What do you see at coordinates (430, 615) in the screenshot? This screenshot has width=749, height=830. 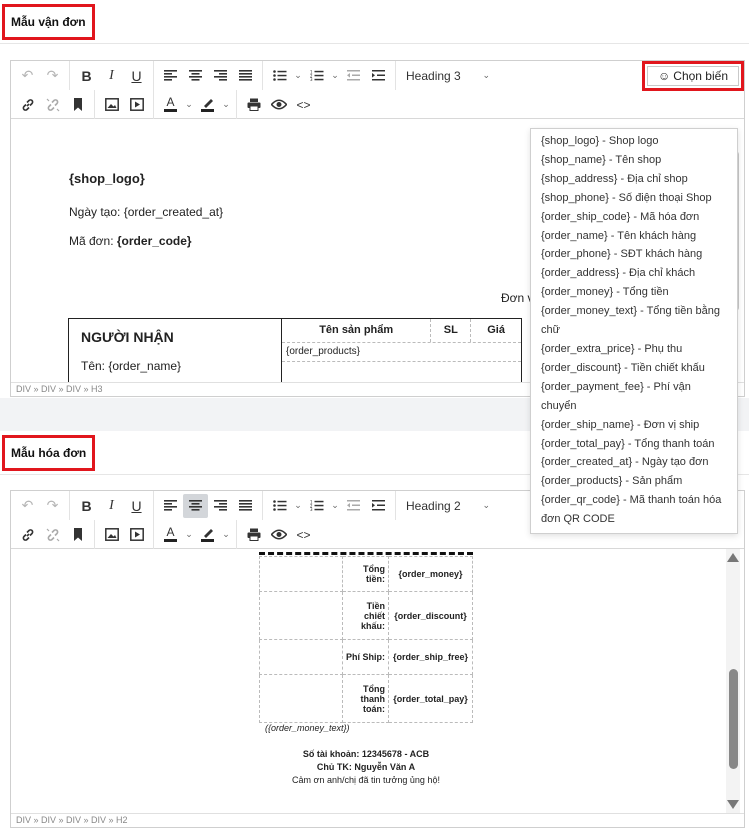 I see `totals-value: {order_discount}` at bounding box center [430, 615].